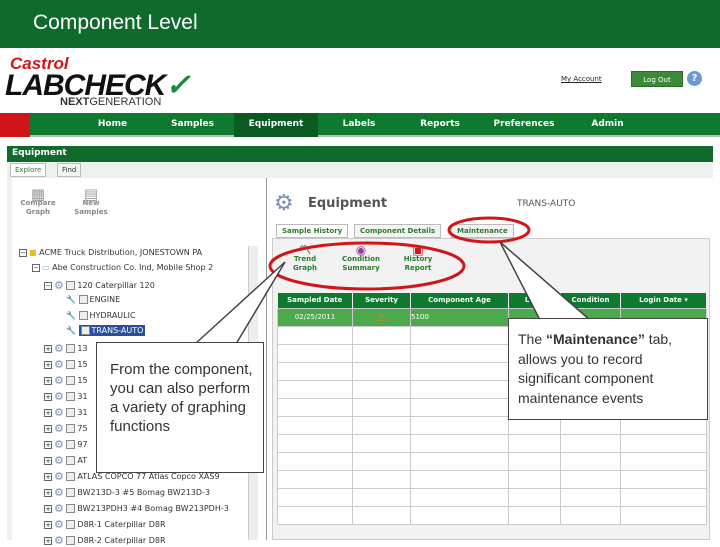 The width and height of the screenshot is (720, 547). I want to click on highlight-tools, so click(367, 266).